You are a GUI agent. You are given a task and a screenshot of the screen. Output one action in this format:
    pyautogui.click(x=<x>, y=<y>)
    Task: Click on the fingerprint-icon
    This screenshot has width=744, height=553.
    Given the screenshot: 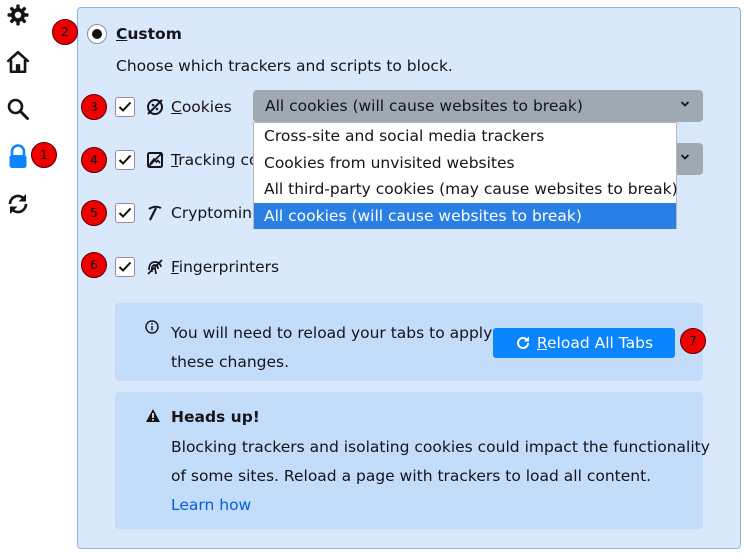 What is the action you would take?
    pyautogui.click(x=155, y=267)
    